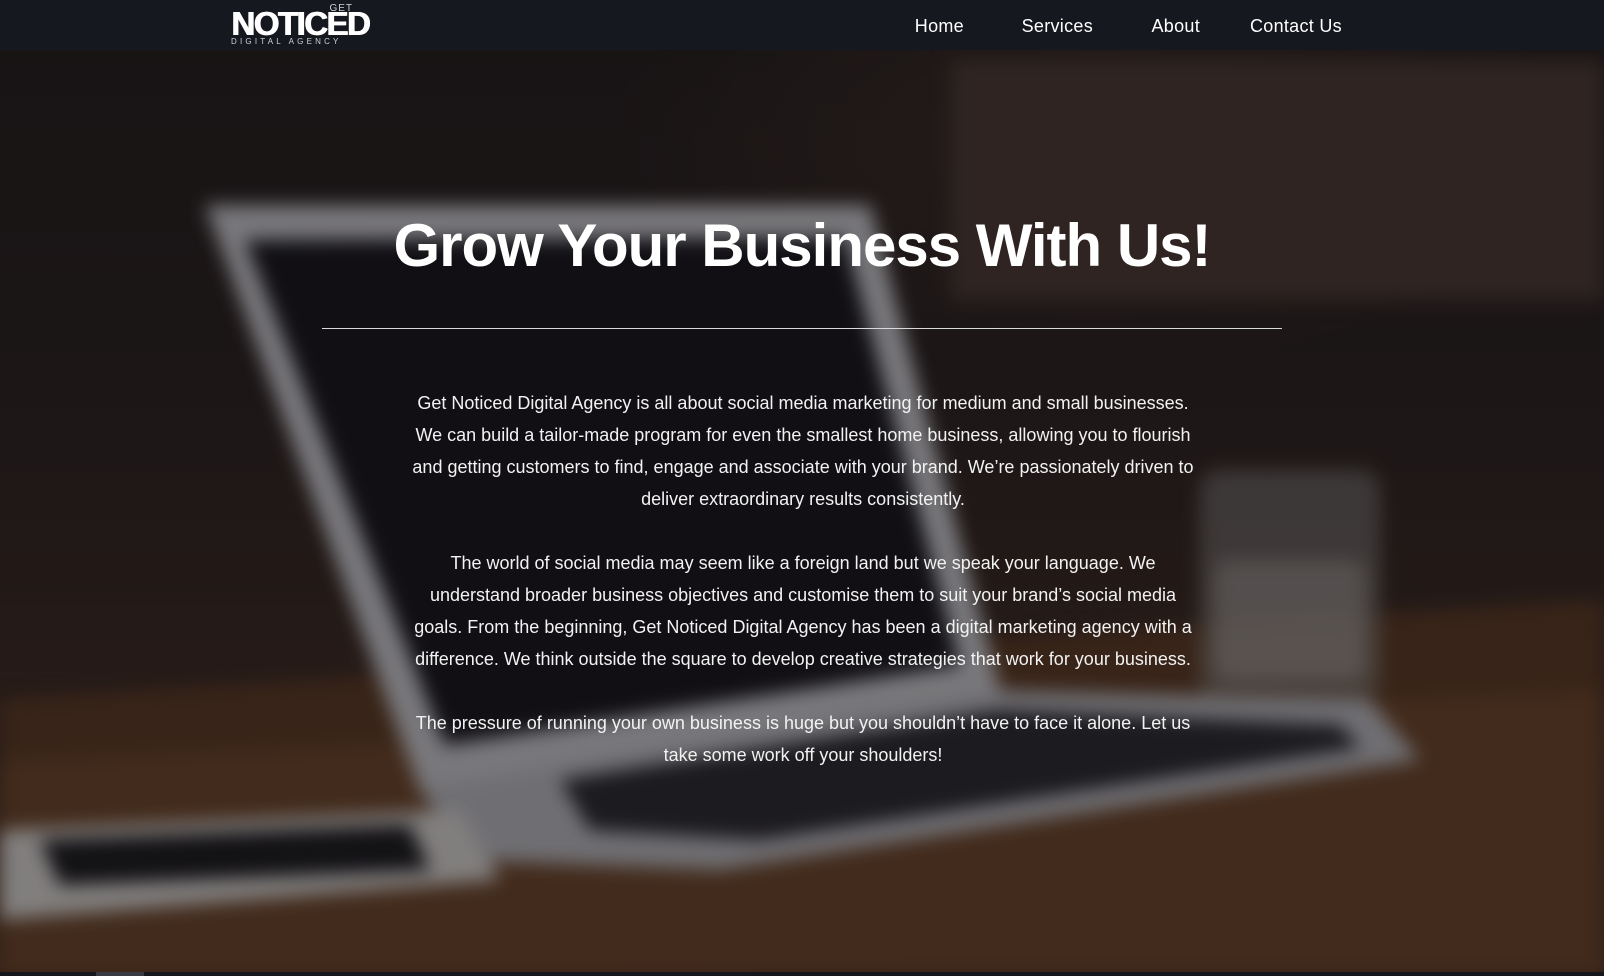 The height and width of the screenshot is (976, 1604). Describe the element at coordinates (802, 974) in the screenshot. I see `bottom-strip` at that location.